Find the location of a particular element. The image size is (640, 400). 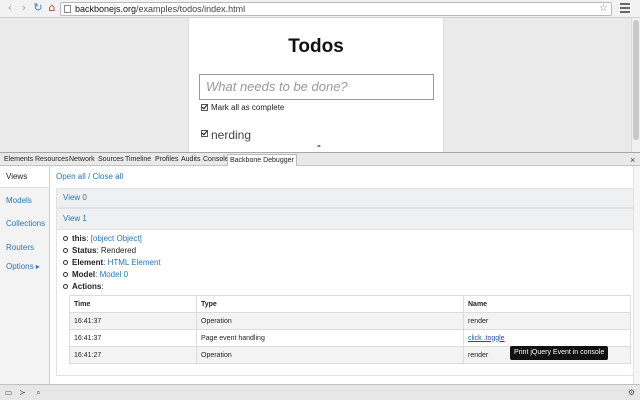

col-type-header: Type is located at coordinates (330, 304).